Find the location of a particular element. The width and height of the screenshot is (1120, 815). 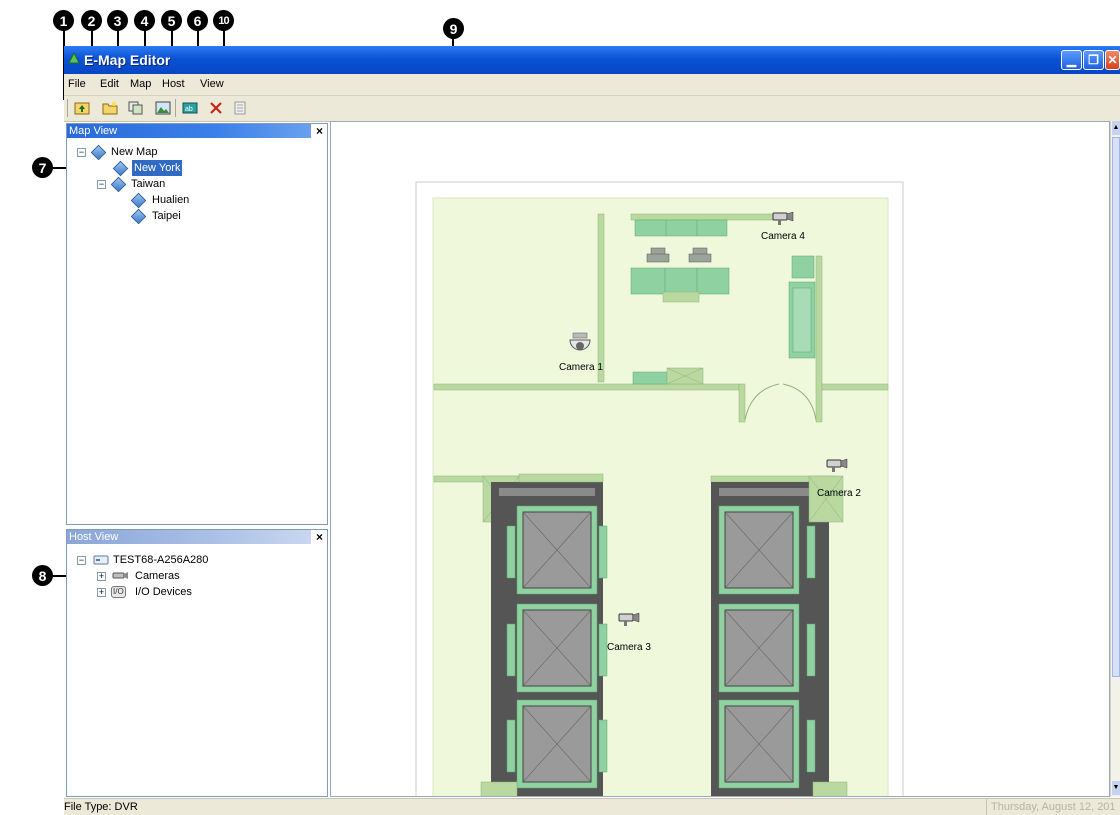

camera-1-marker: Camera 1 is located at coordinates (585, 356).